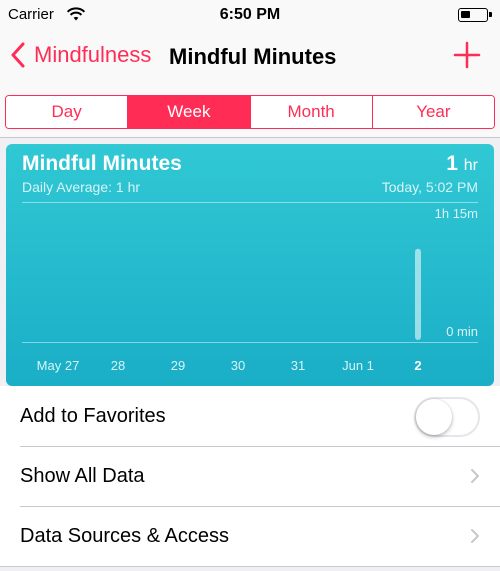 The image size is (500, 571). Describe the element at coordinates (58, 365) in the screenshot. I see `x-tick-label: May 27` at that location.